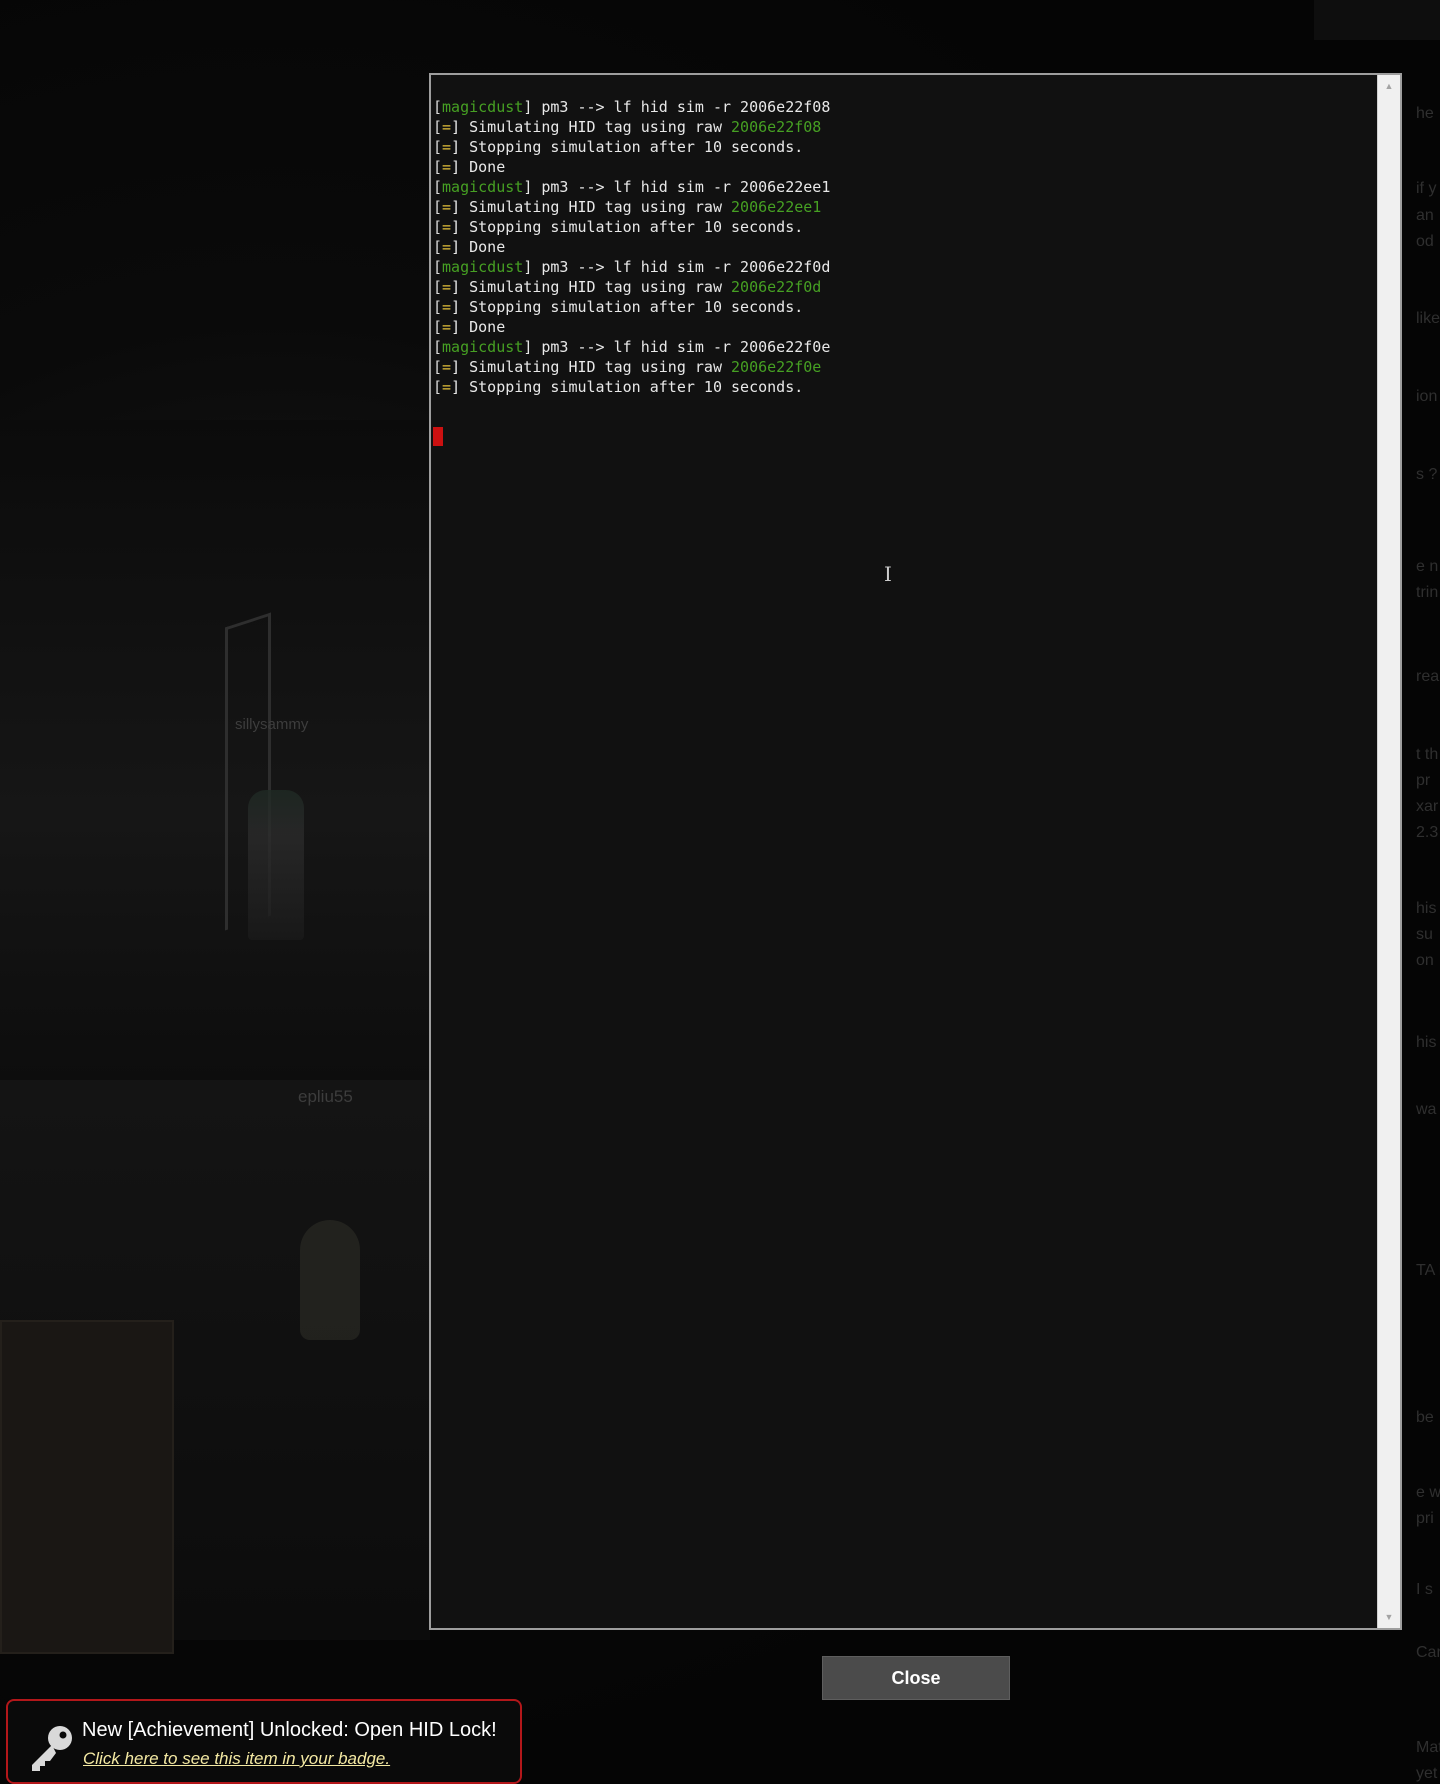  I want to click on chat-message-fragment: e n, so click(1427, 566).